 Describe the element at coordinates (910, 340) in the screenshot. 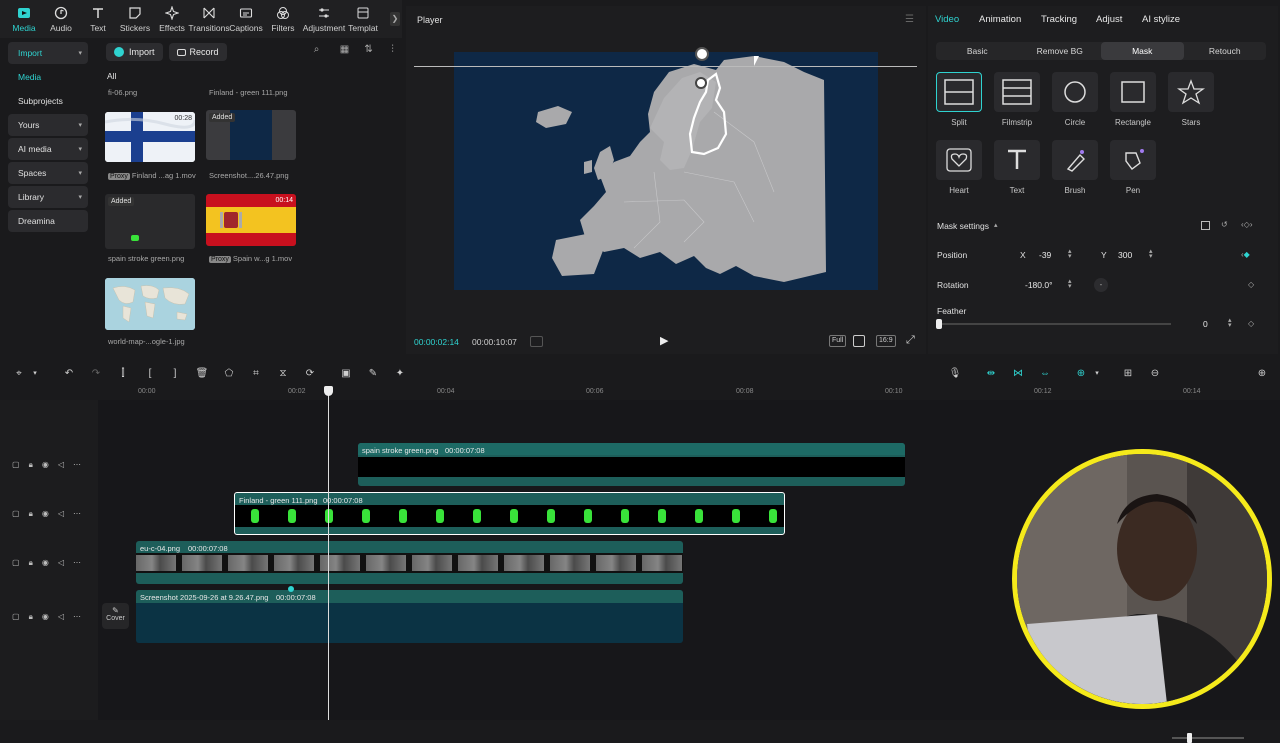

I see `fullscreen-icon: ⤢` at that location.